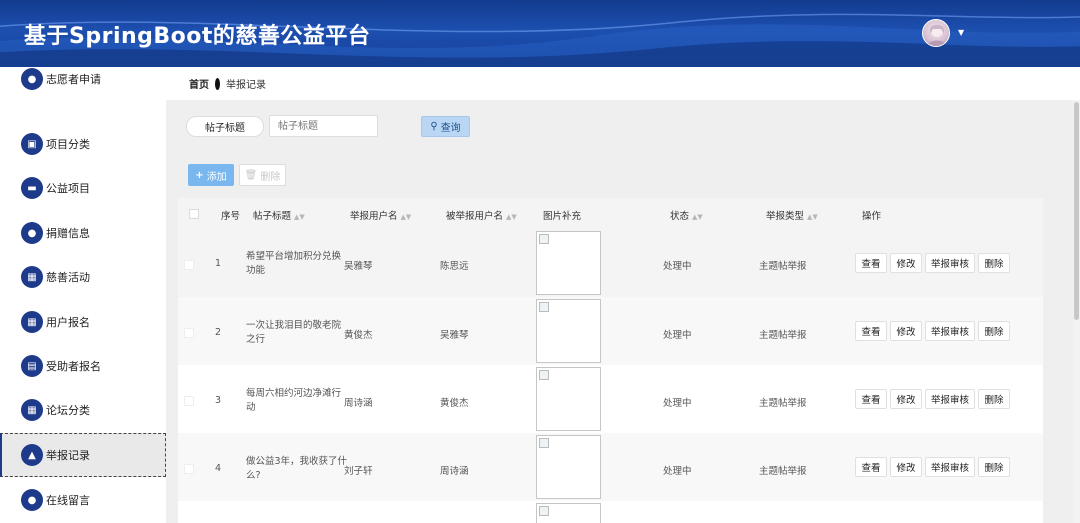 The height and width of the screenshot is (523, 1080). I want to click on add-button-label: 添加, so click(216, 177).